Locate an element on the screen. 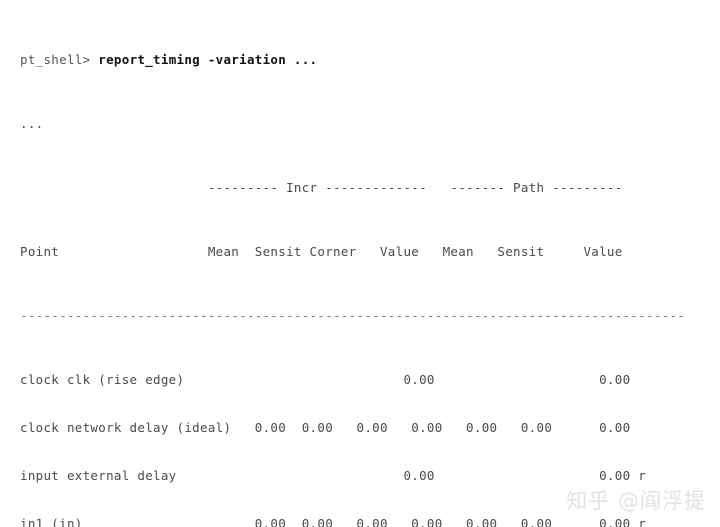 Image resolution: width=720 pixels, height=527 pixels. row-input-external-delay: input external delay 0.00 0.00 r is located at coordinates (333, 475).